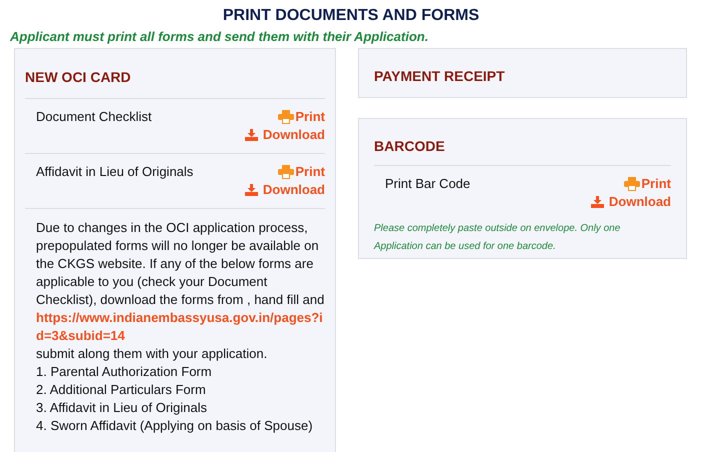 This screenshot has height=452, width=702. I want to click on page-title: PRINT DOCUMENTS AND FORMS, so click(351, 16).